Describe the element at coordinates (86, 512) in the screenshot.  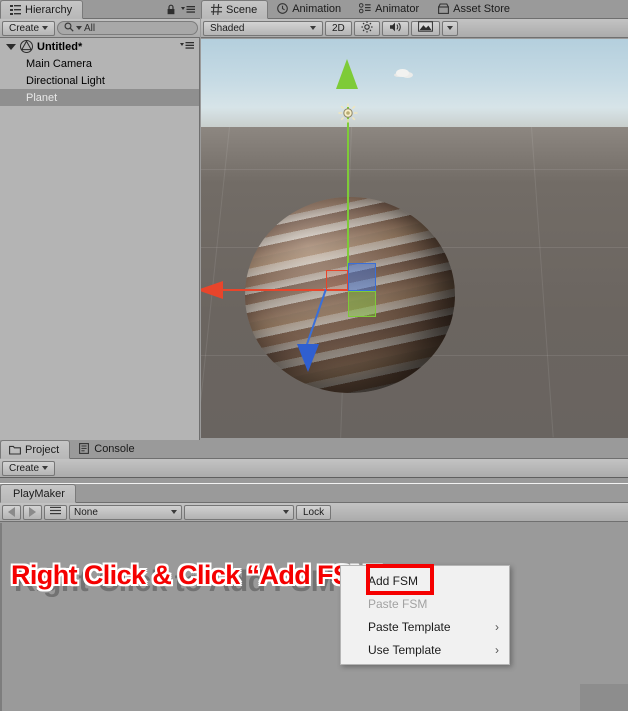
I see `fsm-select-value: None` at that location.